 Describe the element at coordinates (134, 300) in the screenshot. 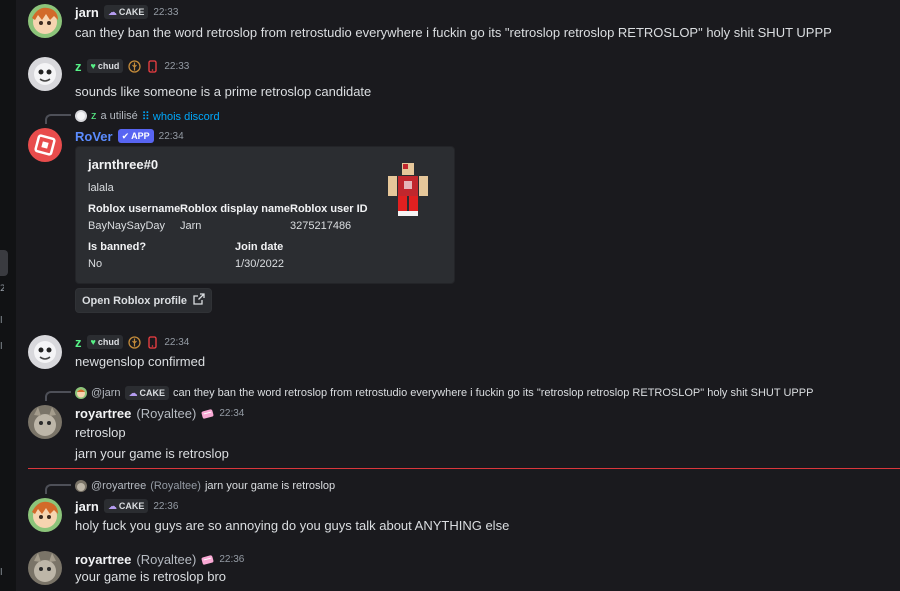

I see `button-label: Open Roblox profile` at that location.